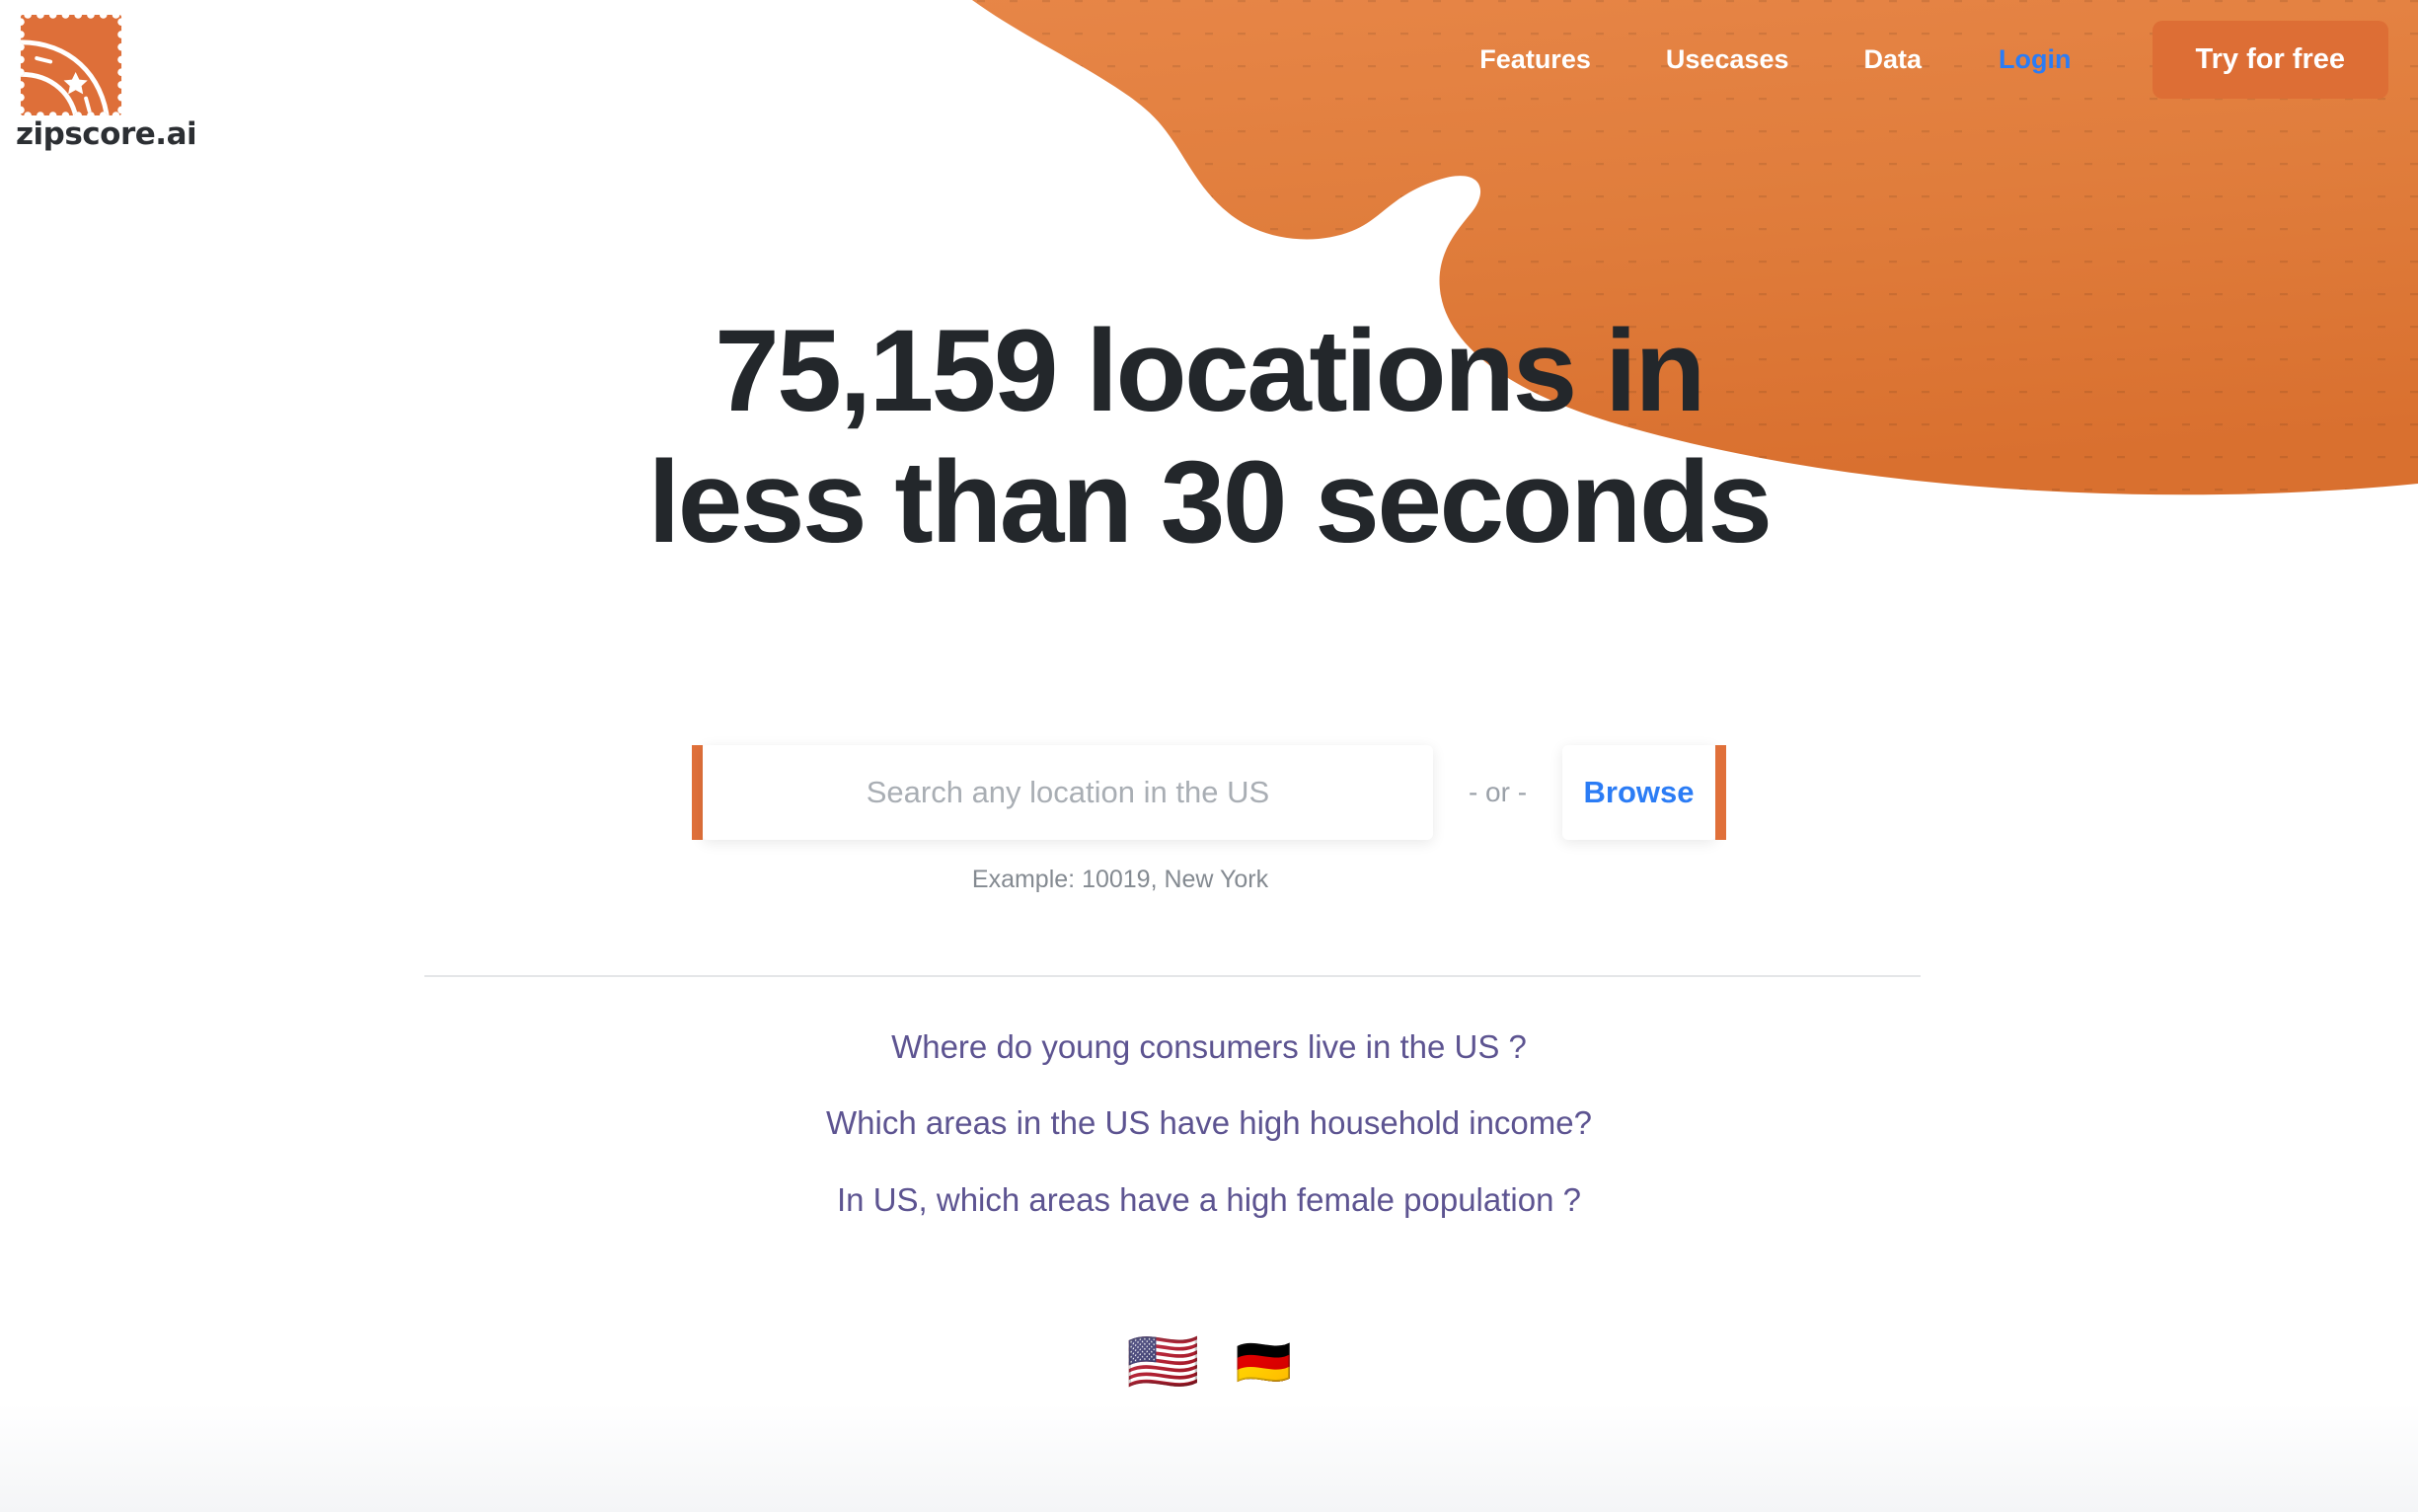  I want to click on nav-item-usecases: Usecases, so click(1727, 59).